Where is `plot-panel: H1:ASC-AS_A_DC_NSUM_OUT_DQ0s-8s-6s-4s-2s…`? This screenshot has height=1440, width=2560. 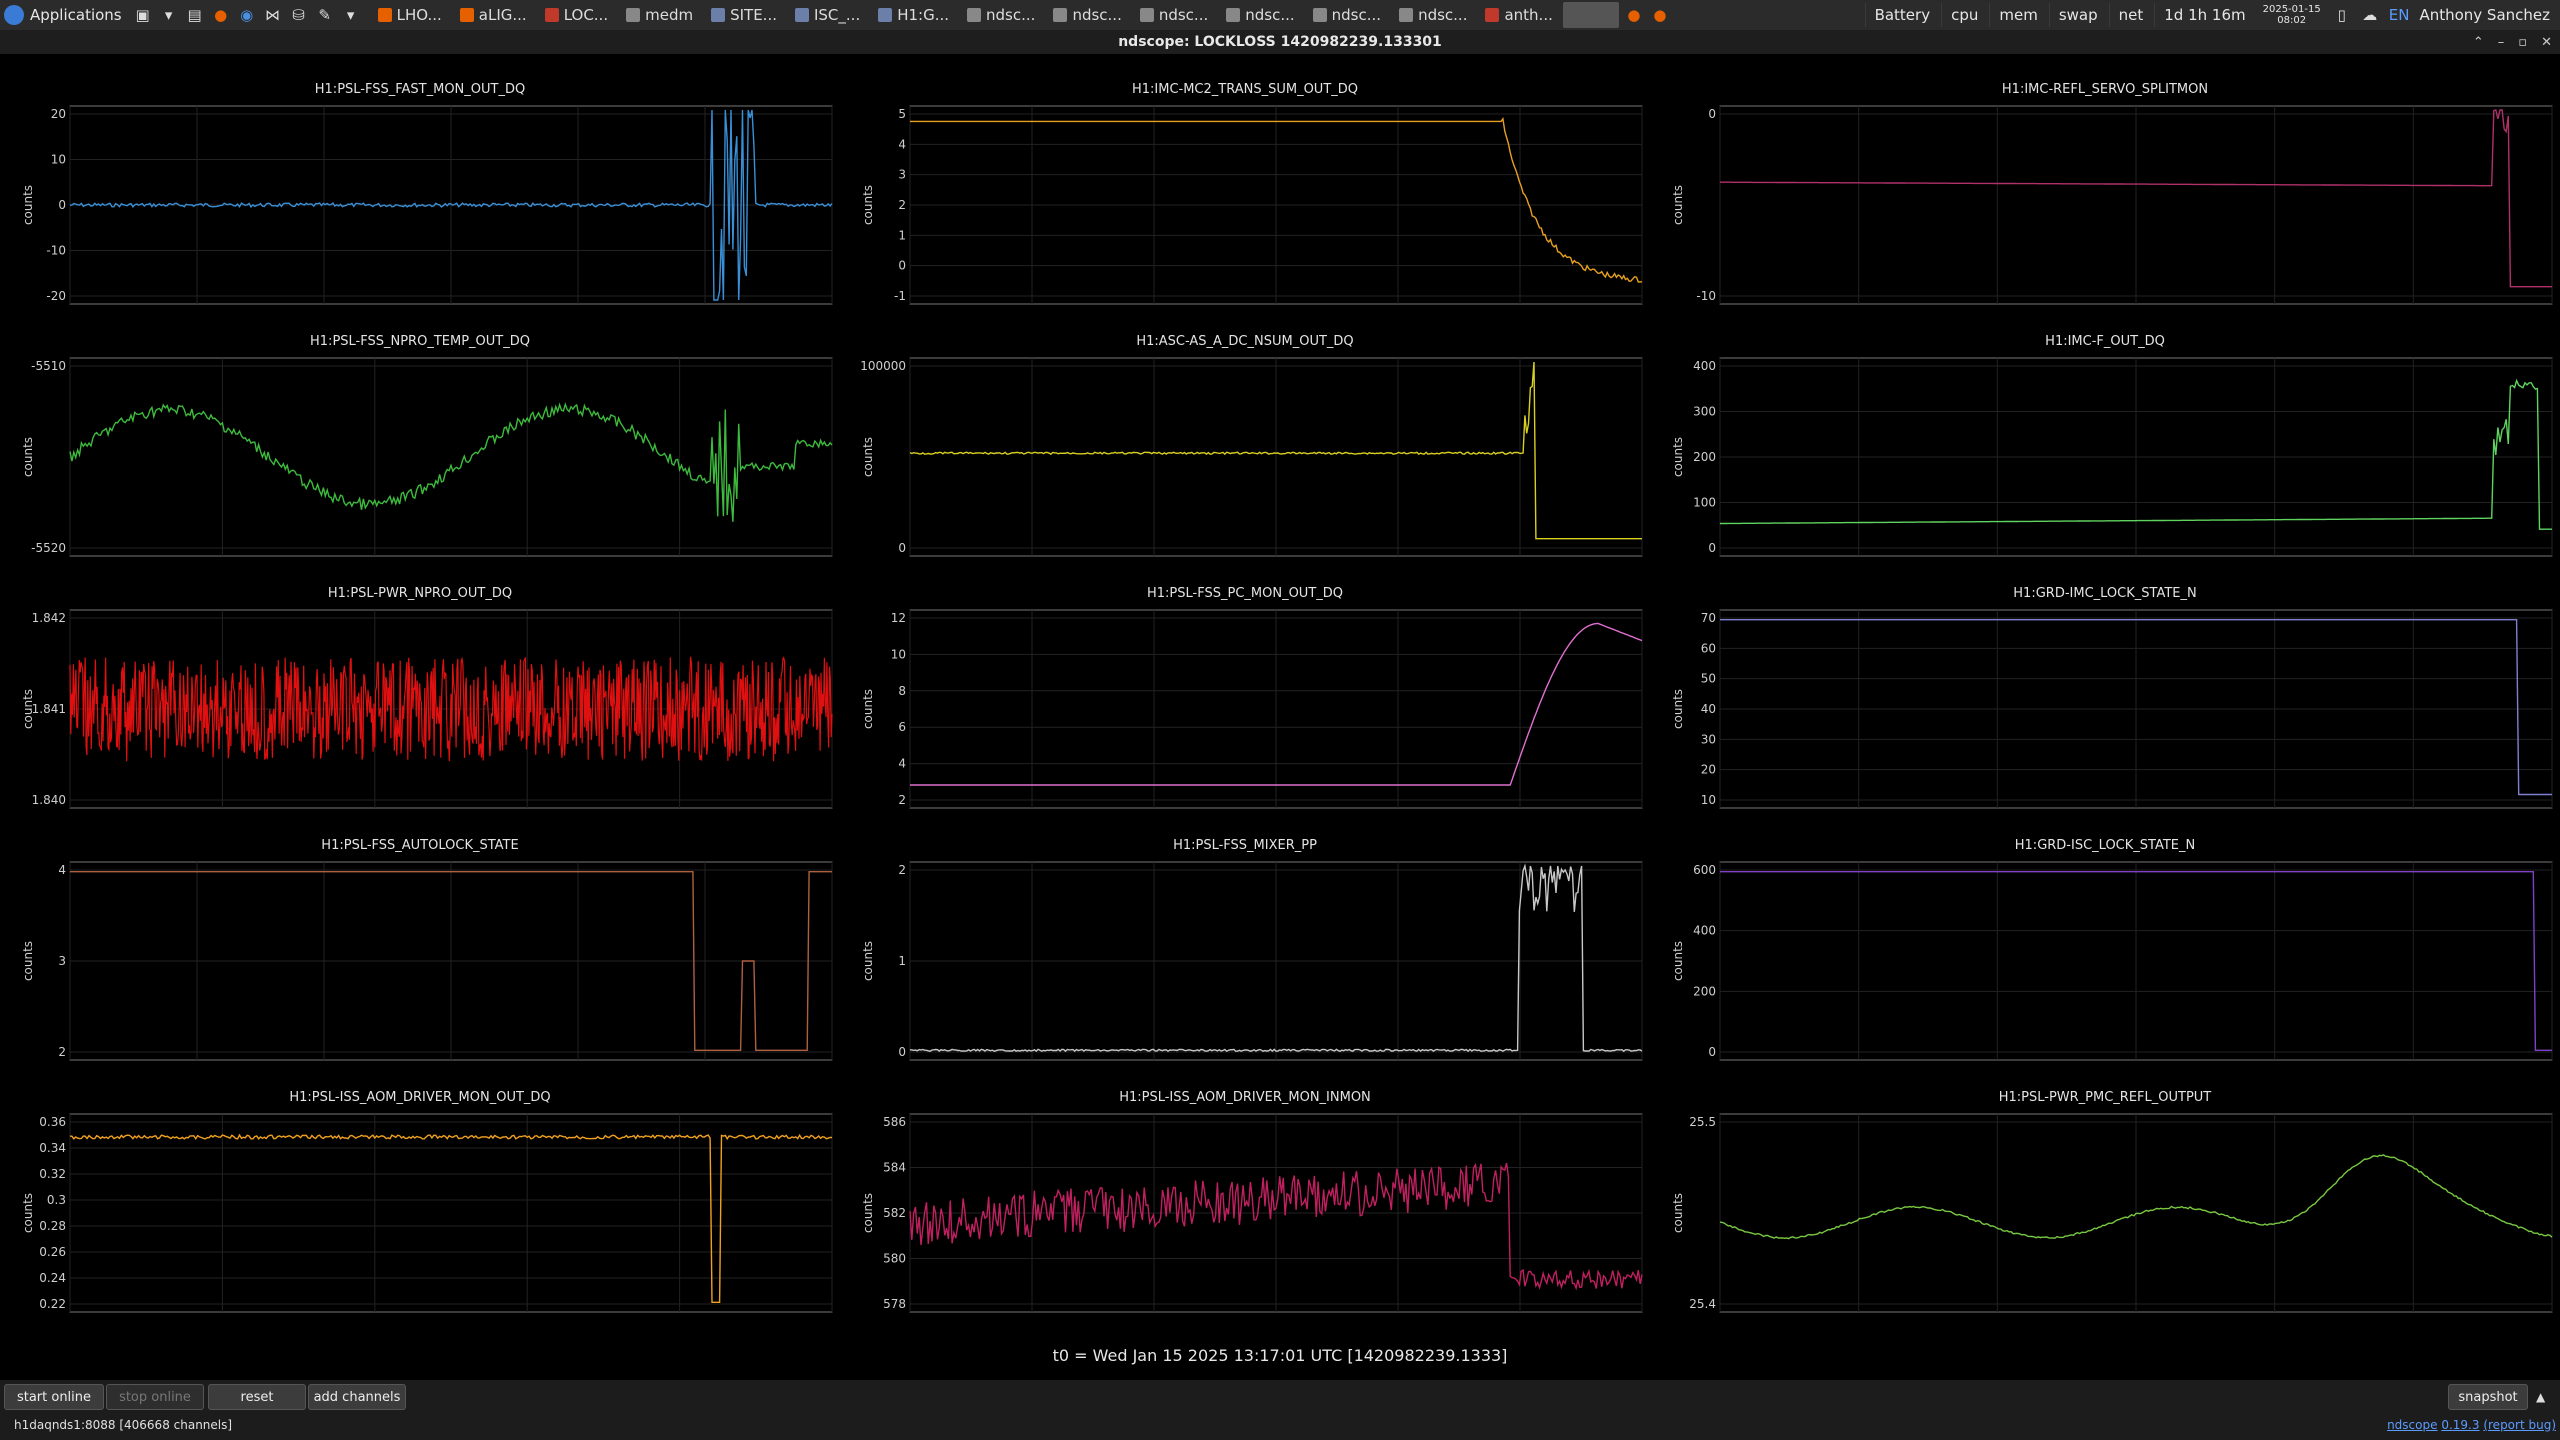 plot-panel: H1:ASC-AS_A_DC_NSUM_OUT_DQ0s-8s-6s-4s-2s… is located at coordinates (1245, 434).